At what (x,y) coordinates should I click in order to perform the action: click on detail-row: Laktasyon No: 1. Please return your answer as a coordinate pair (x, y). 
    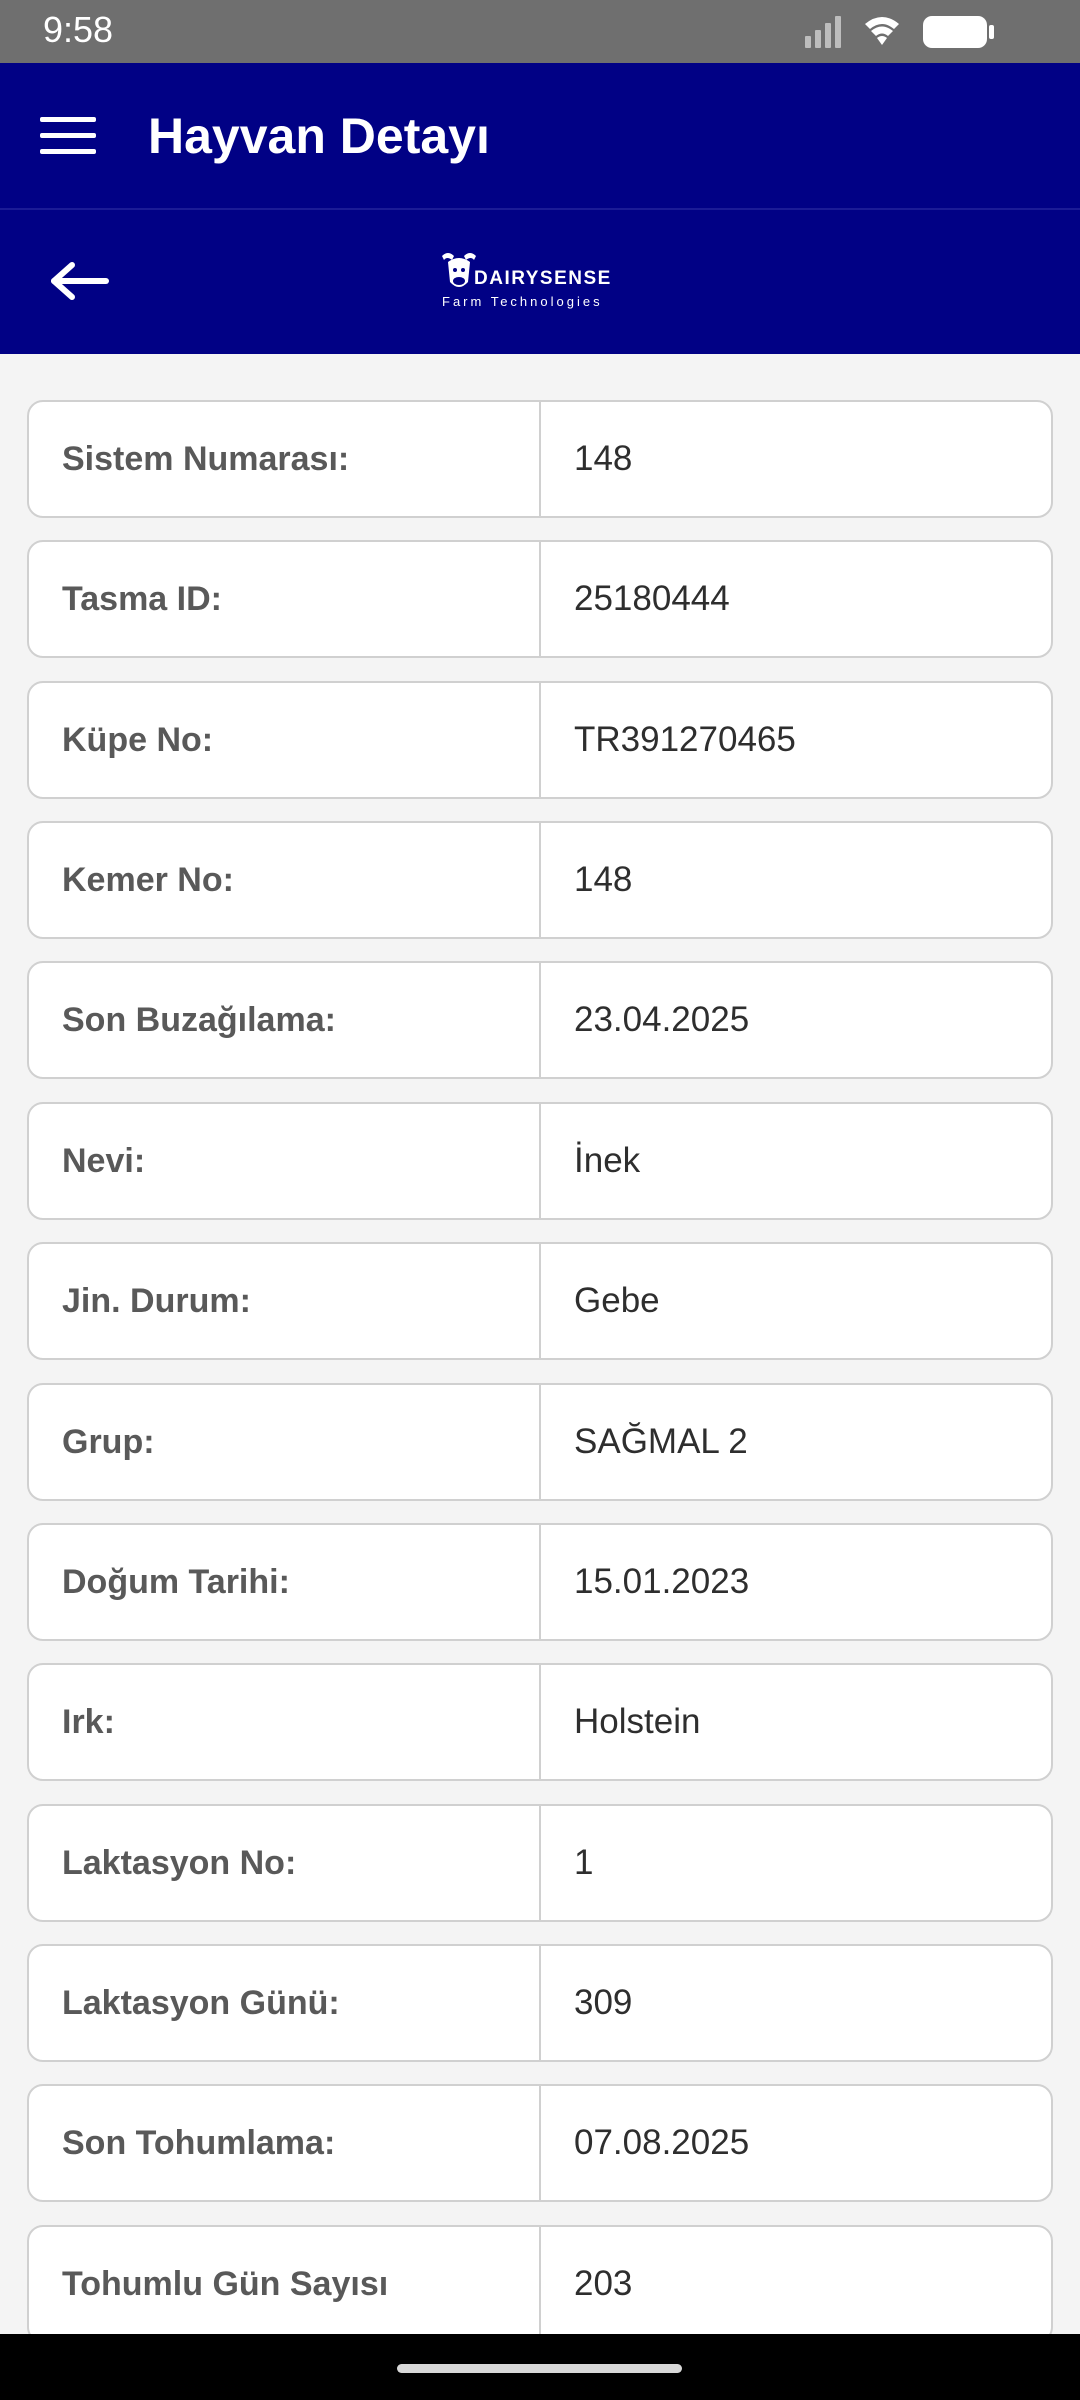
    Looking at the image, I should click on (540, 1863).